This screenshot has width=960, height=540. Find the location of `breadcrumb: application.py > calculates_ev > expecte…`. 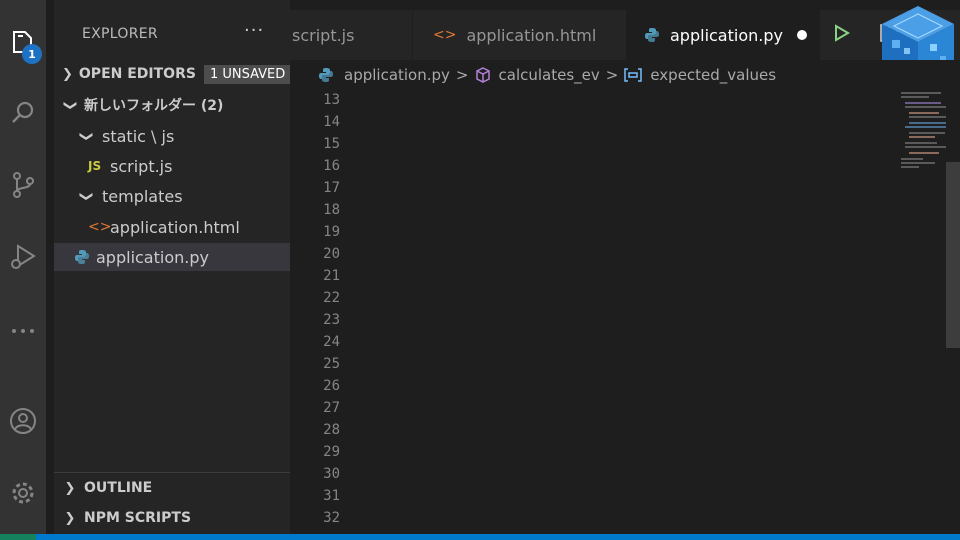

breadcrumb: application.py > calculates_ev > expecte… is located at coordinates (625, 75).